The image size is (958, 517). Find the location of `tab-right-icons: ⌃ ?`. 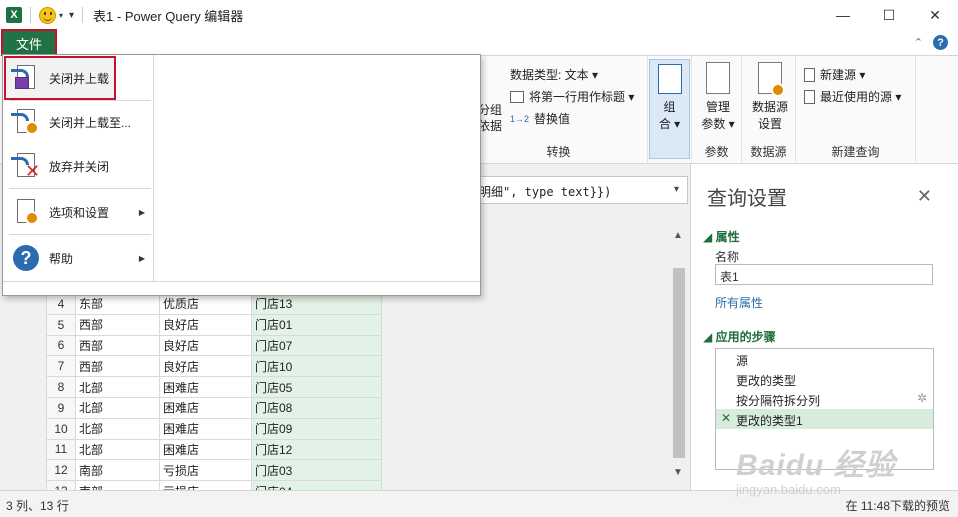

tab-right-icons: ⌃ ? is located at coordinates (931, 42).